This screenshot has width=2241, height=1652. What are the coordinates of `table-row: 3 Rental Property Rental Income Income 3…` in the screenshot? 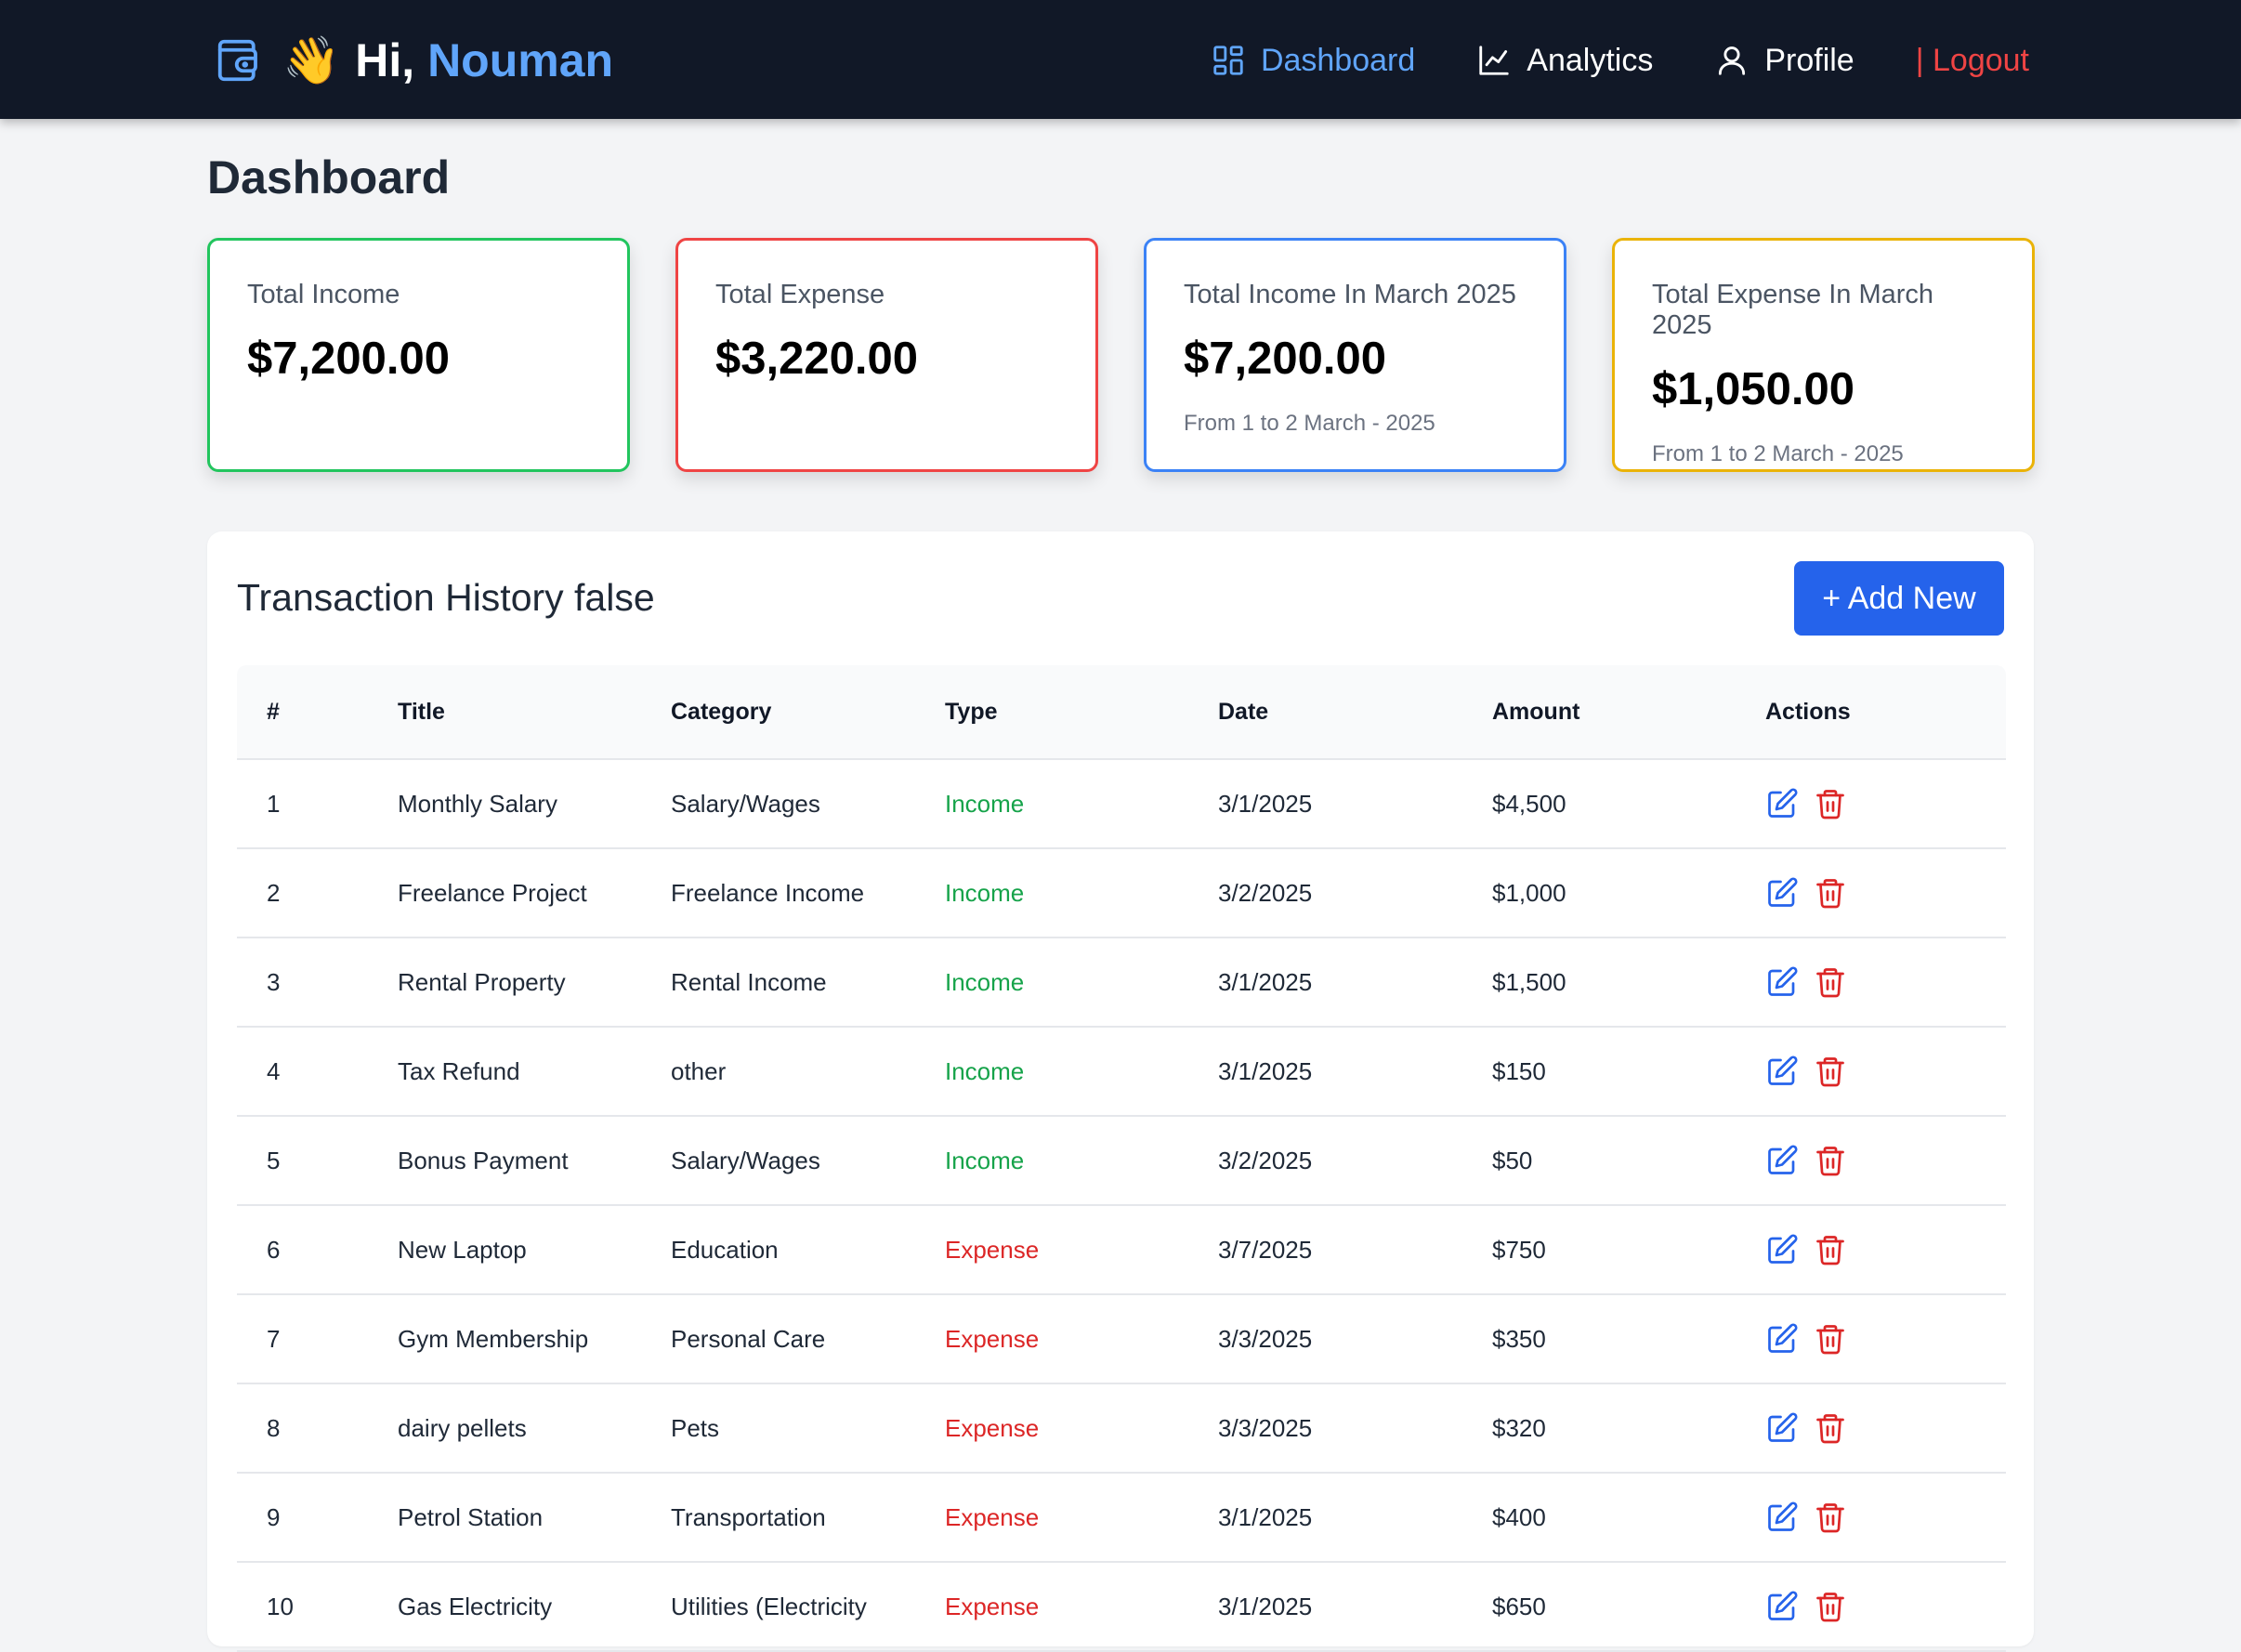 It's located at (1121, 983).